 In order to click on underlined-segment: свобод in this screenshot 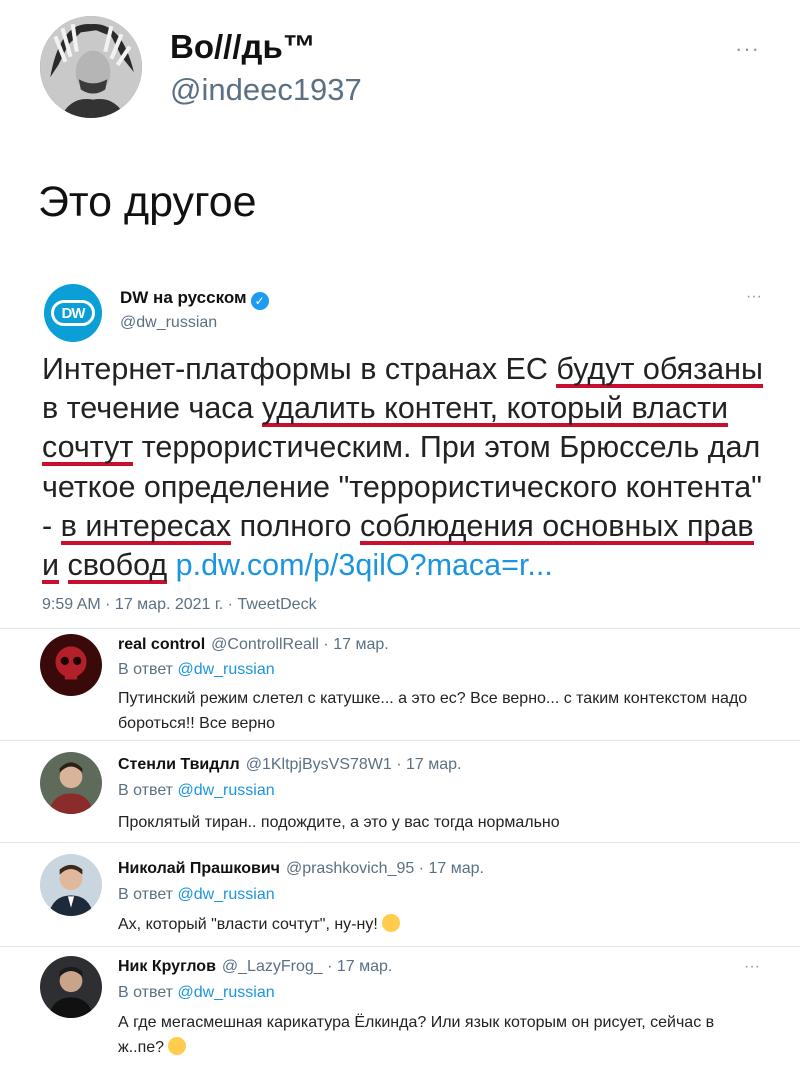, I will do `click(117, 565)`.